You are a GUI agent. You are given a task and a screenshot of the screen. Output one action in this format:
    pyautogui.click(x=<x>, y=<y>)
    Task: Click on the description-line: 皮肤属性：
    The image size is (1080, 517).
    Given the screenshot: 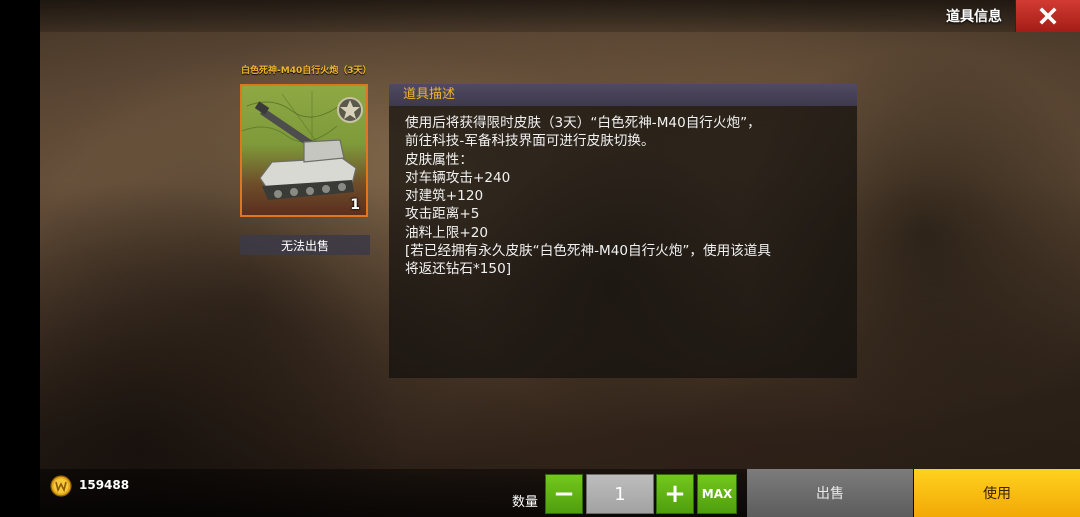 What is the action you would take?
    pyautogui.click(x=439, y=159)
    